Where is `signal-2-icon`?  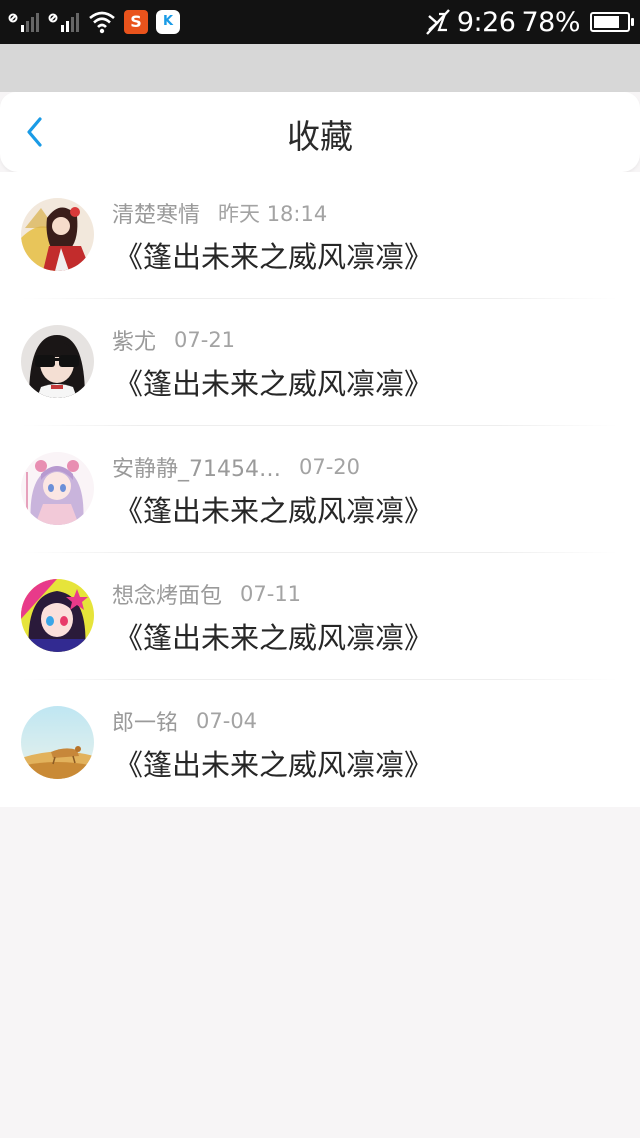
signal-2-icon is located at coordinates (63, 22).